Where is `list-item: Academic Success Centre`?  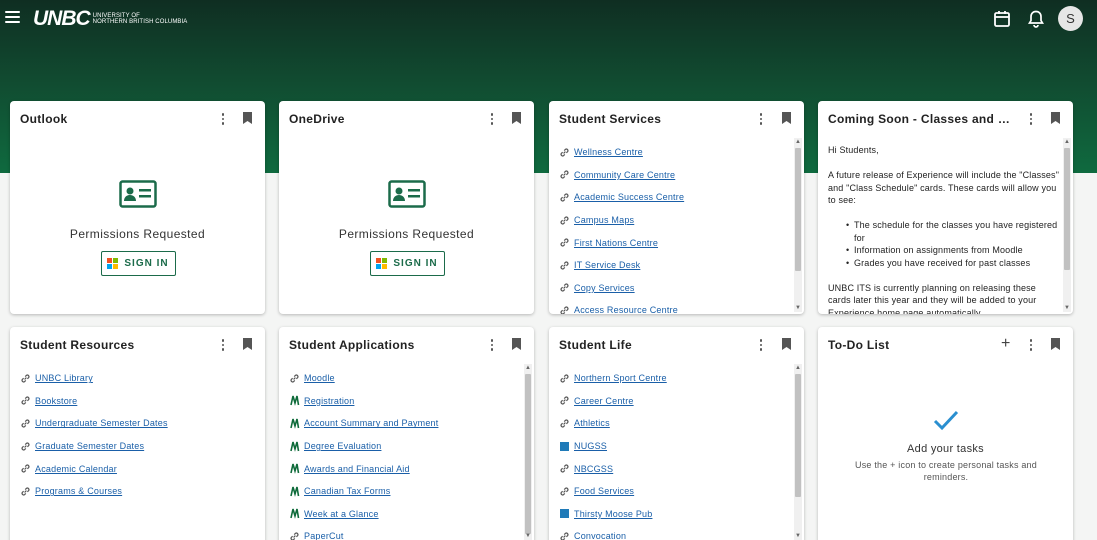 list-item: Academic Success Centre is located at coordinates (674, 197).